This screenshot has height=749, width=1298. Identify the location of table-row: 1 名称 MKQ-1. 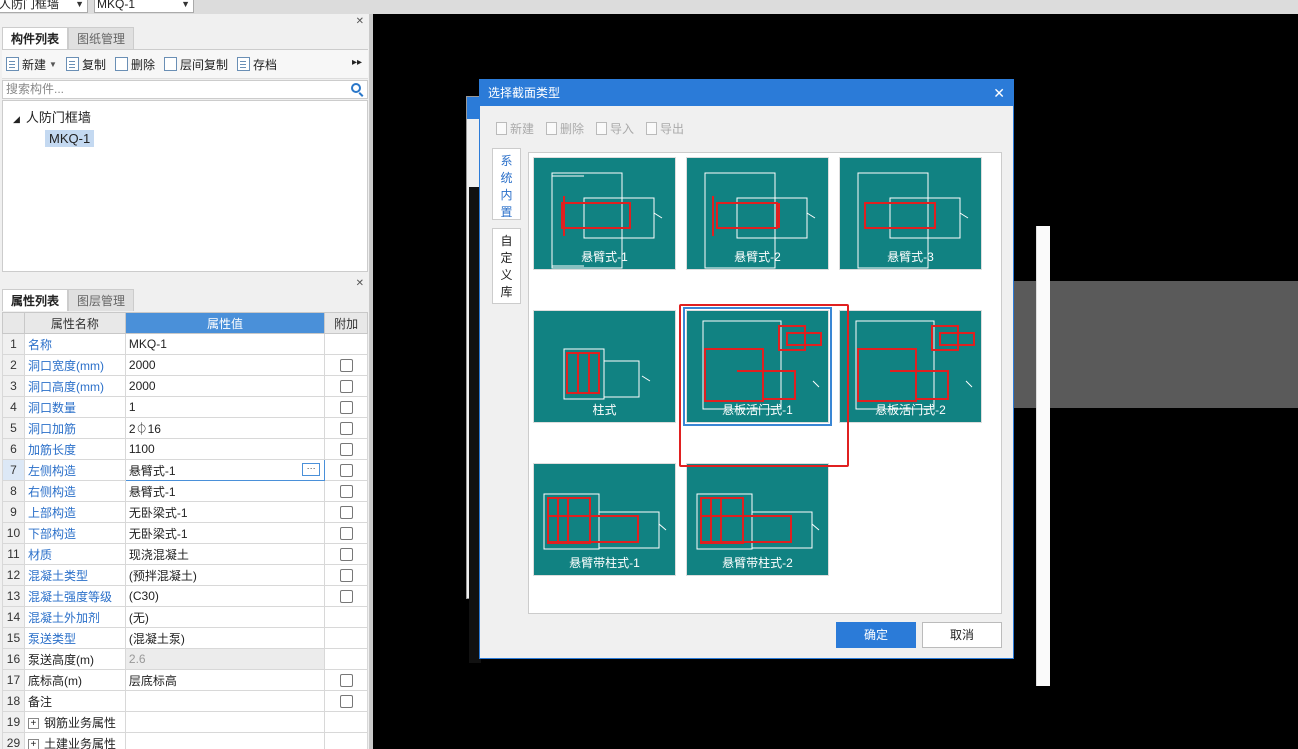
(185, 344).